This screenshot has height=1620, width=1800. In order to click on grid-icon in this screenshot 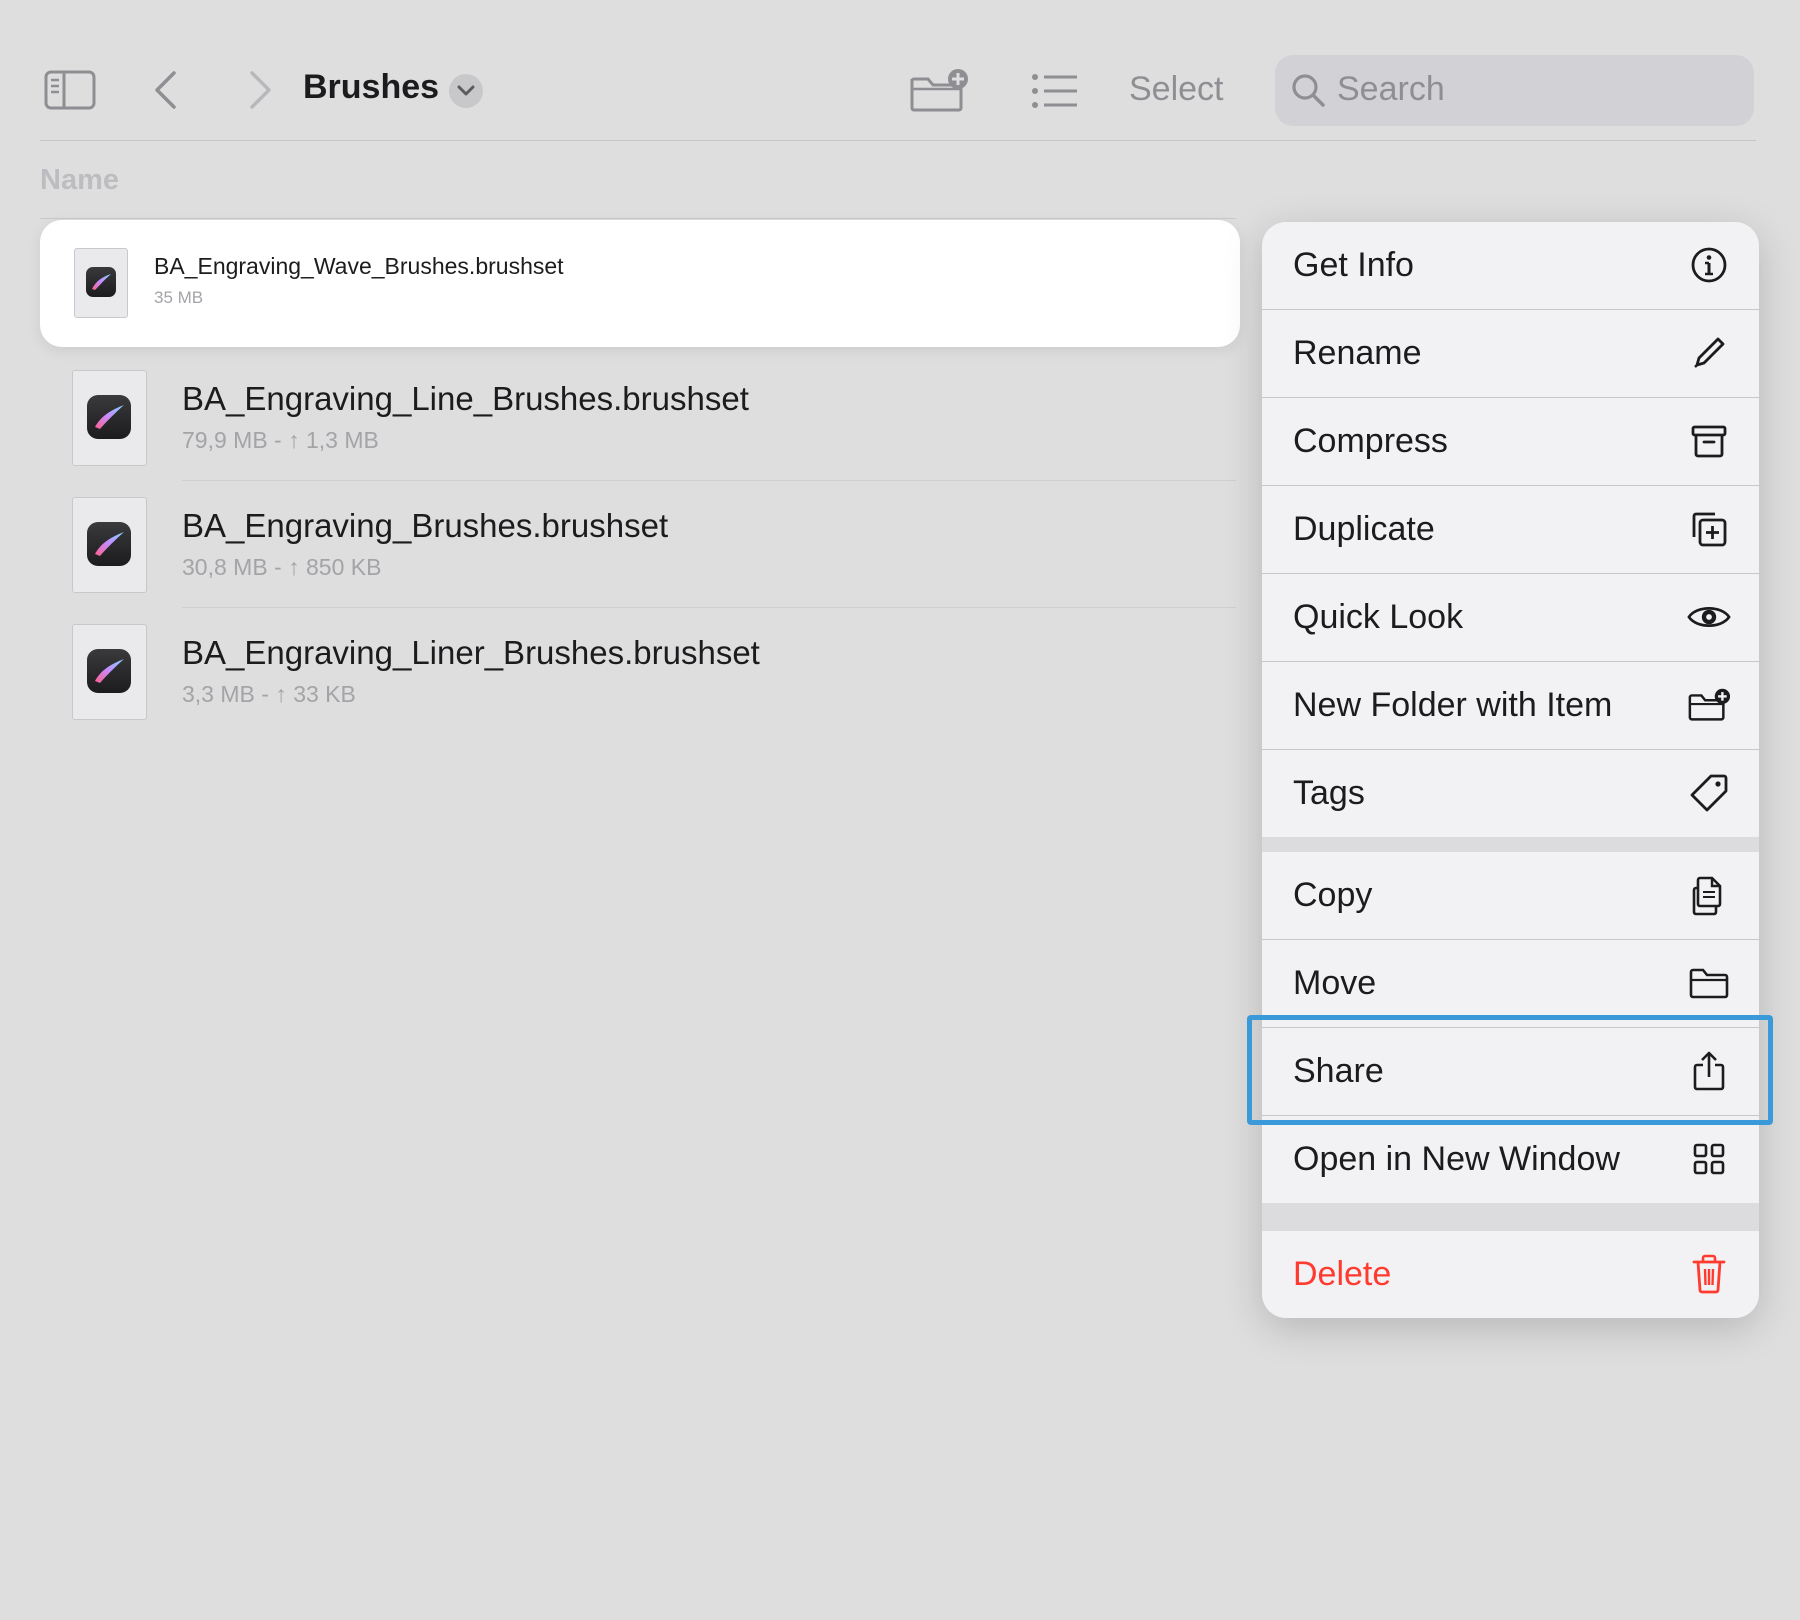, I will do `click(1709, 1159)`.